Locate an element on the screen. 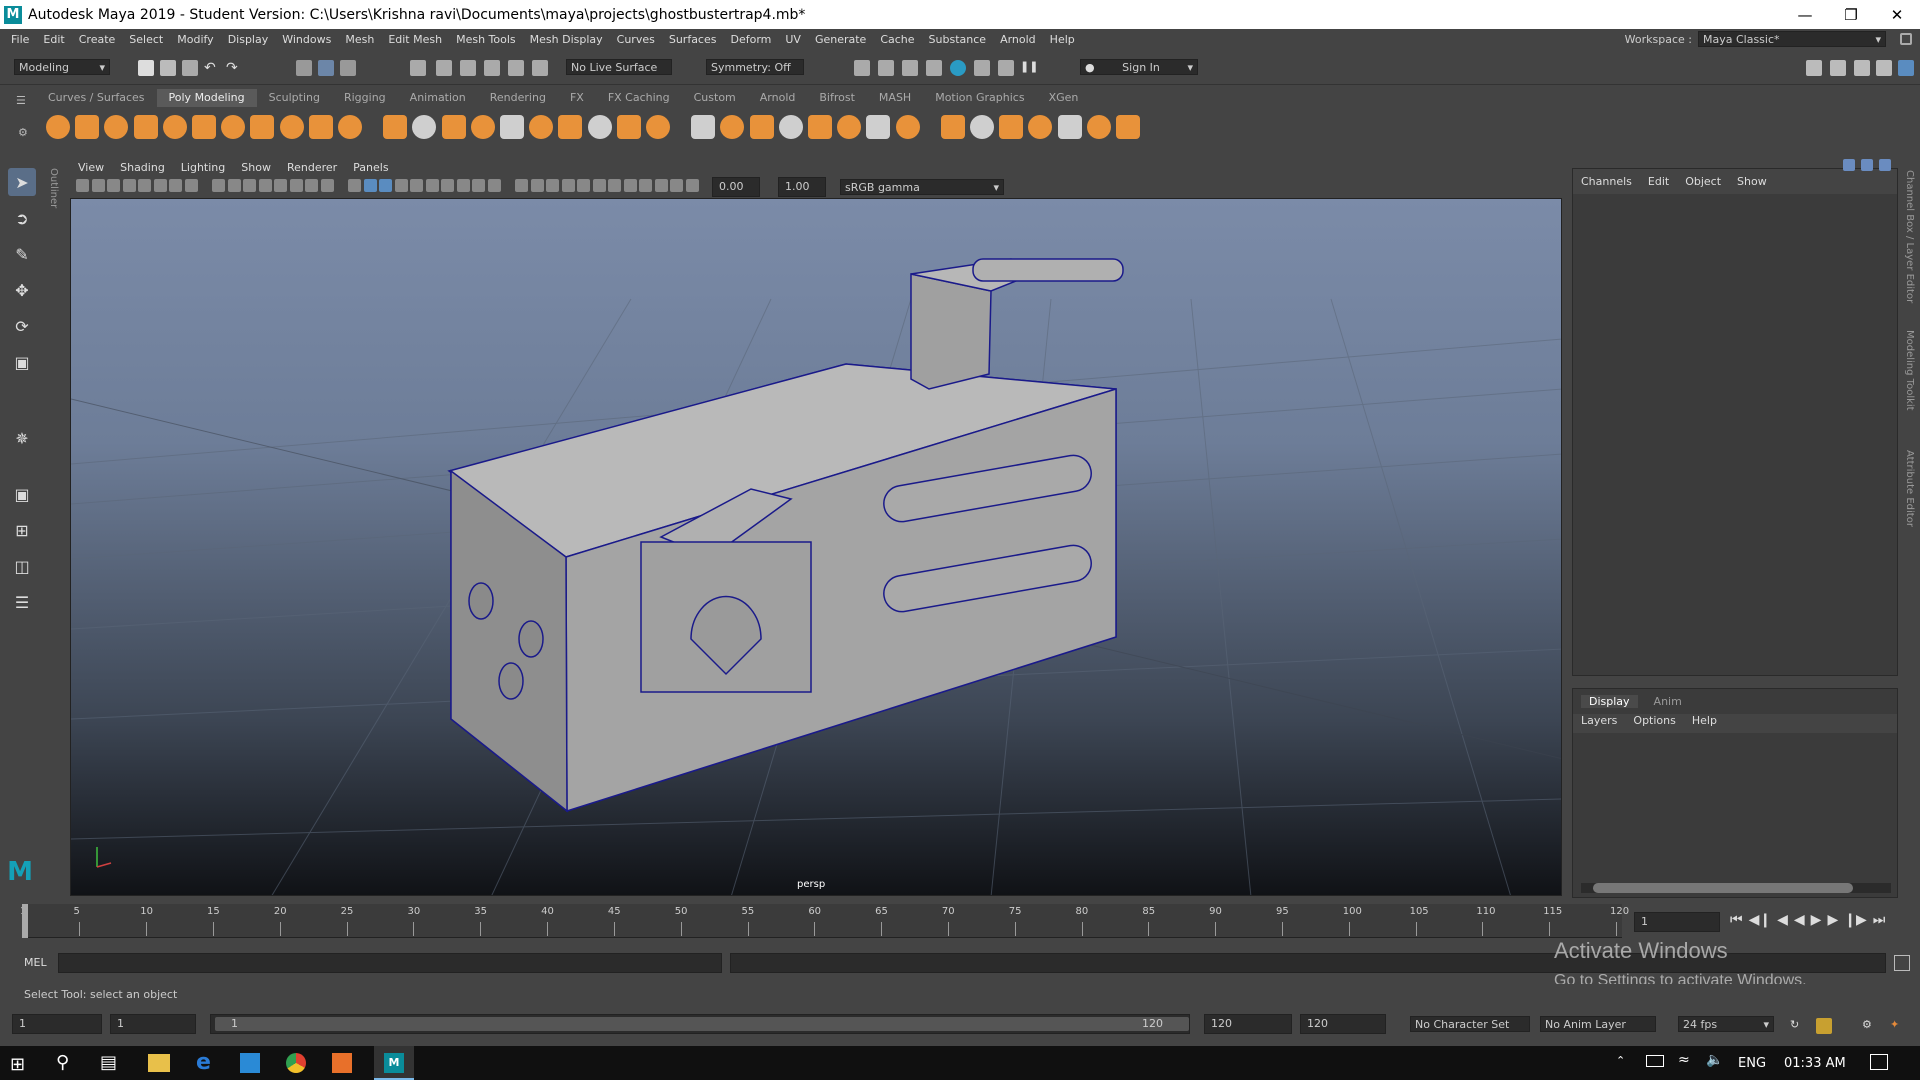 The width and height of the screenshot is (1920, 1080). channel-box-side-label: Channel Box / Layer Editor is located at coordinates (1909, 236).